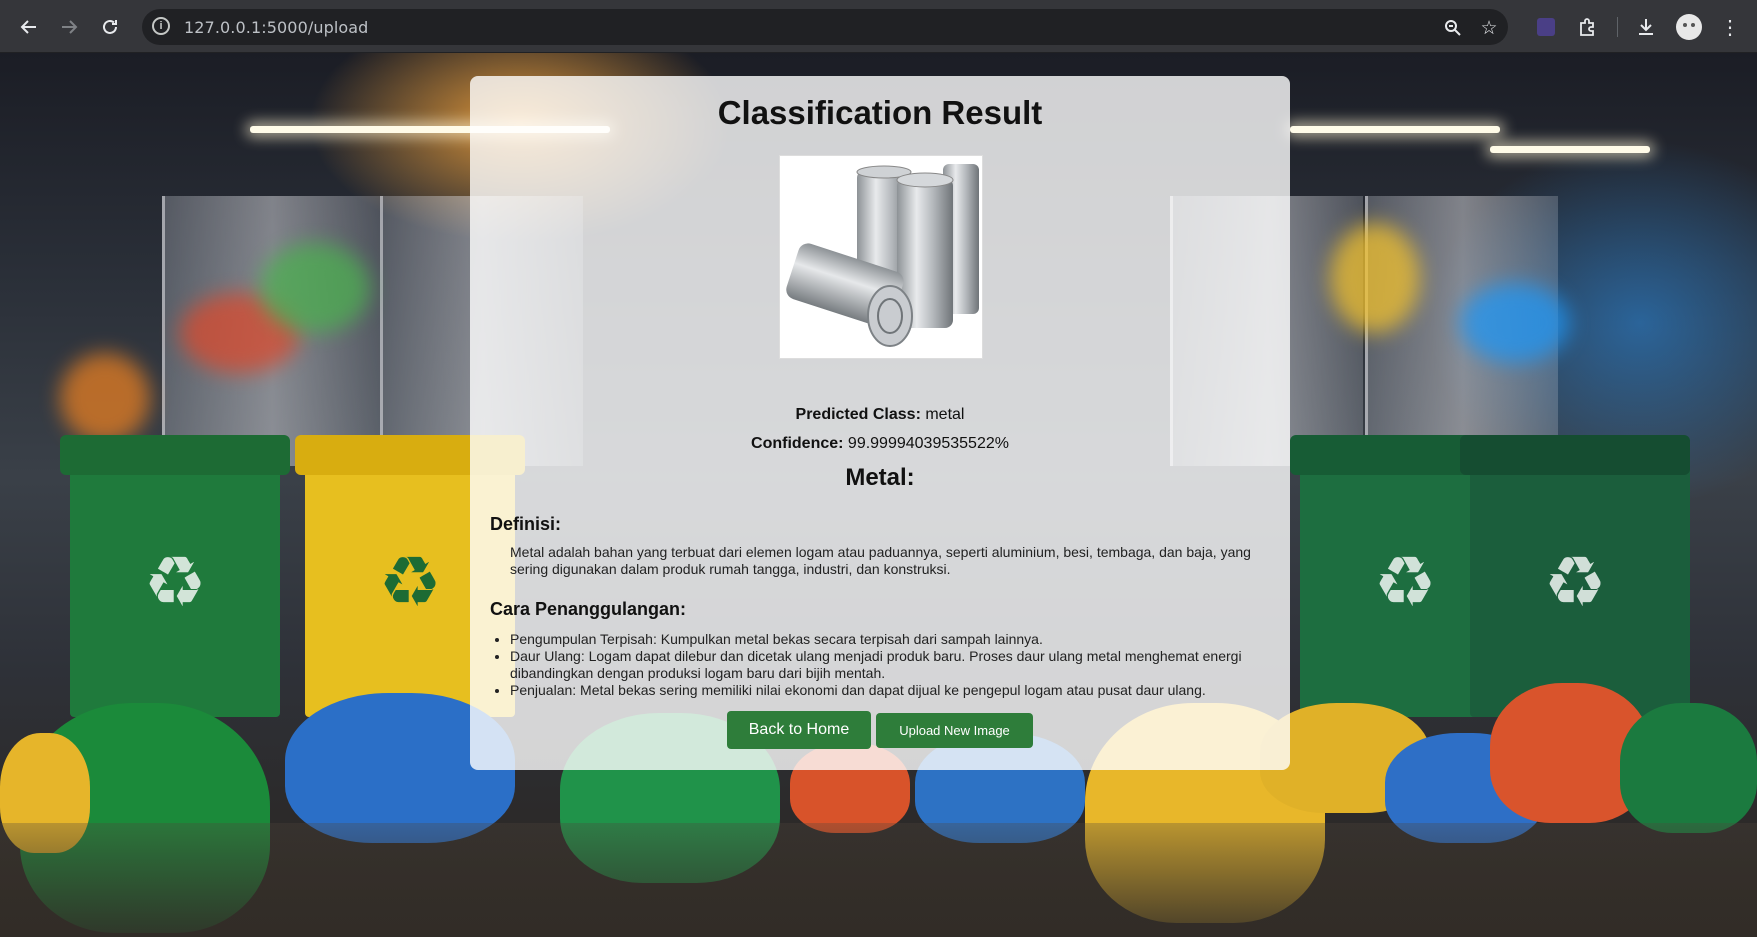 This screenshot has height=937, width=1757. I want to click on address-bar: i 127.0.0.1:5000/upload ☆, so click(825, 27).